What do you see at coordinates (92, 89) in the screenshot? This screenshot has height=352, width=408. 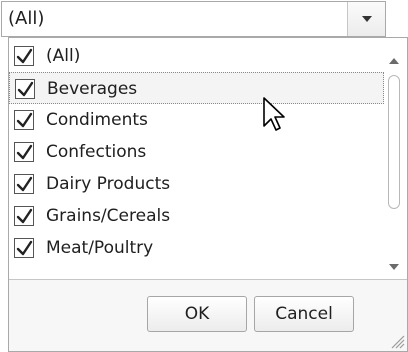 I see `list-item-label: Beverages` at bounding box center [92, 89].